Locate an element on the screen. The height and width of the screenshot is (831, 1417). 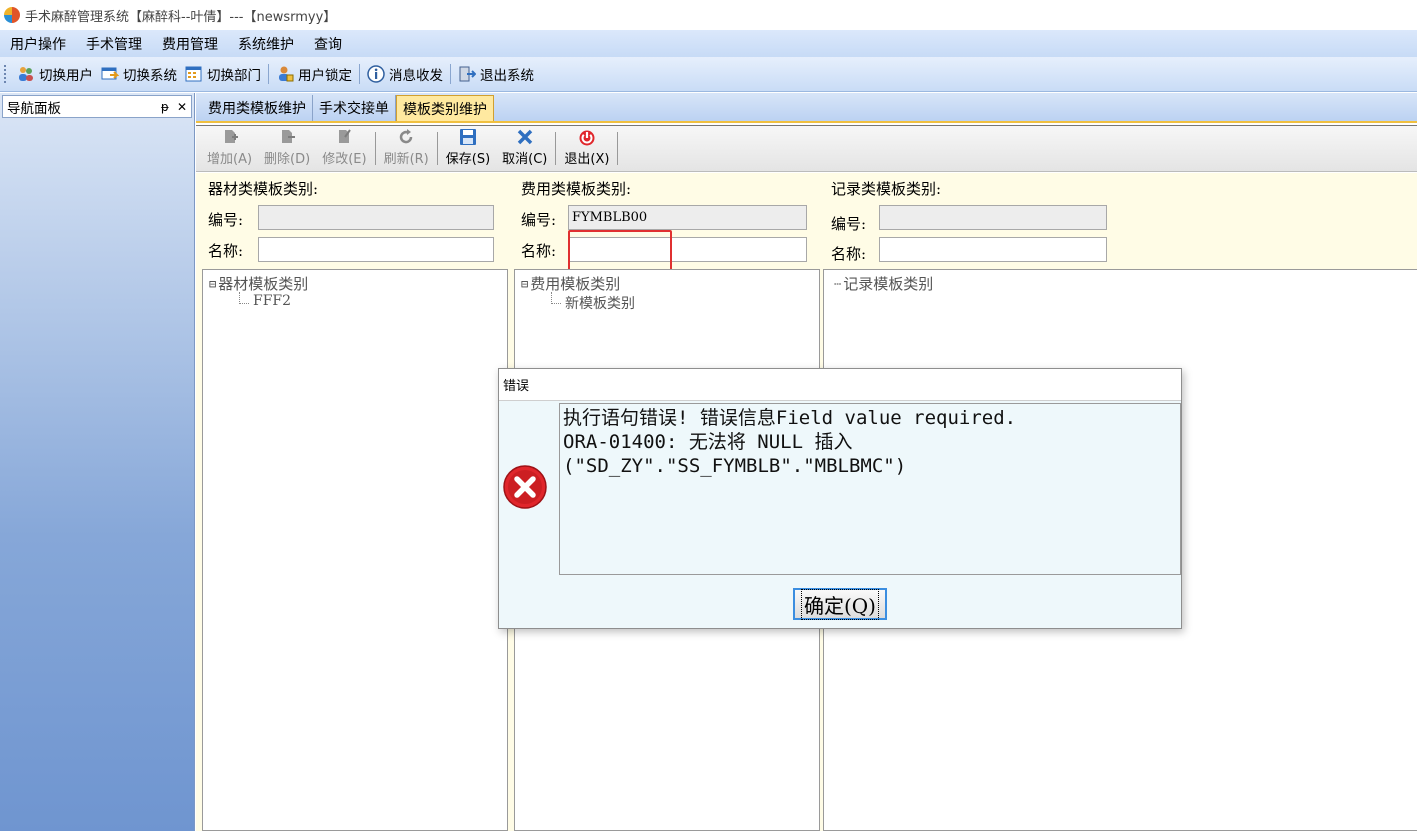
main-toolbar: 切换用户 切换系统 切换部门 用户锁定 消息收发 退出系统 is located at coordinates (708, 74).